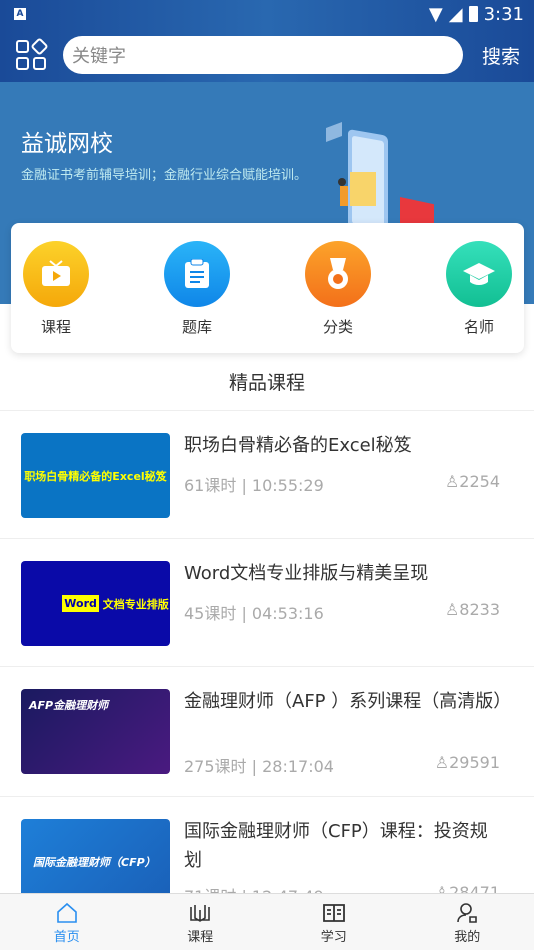 Image resolution: width=534 pixels, height=950 pixels. Describe the element at coordinates (67, 144) in the screenshot. I see `banner-title: 益诚网校` at that location.